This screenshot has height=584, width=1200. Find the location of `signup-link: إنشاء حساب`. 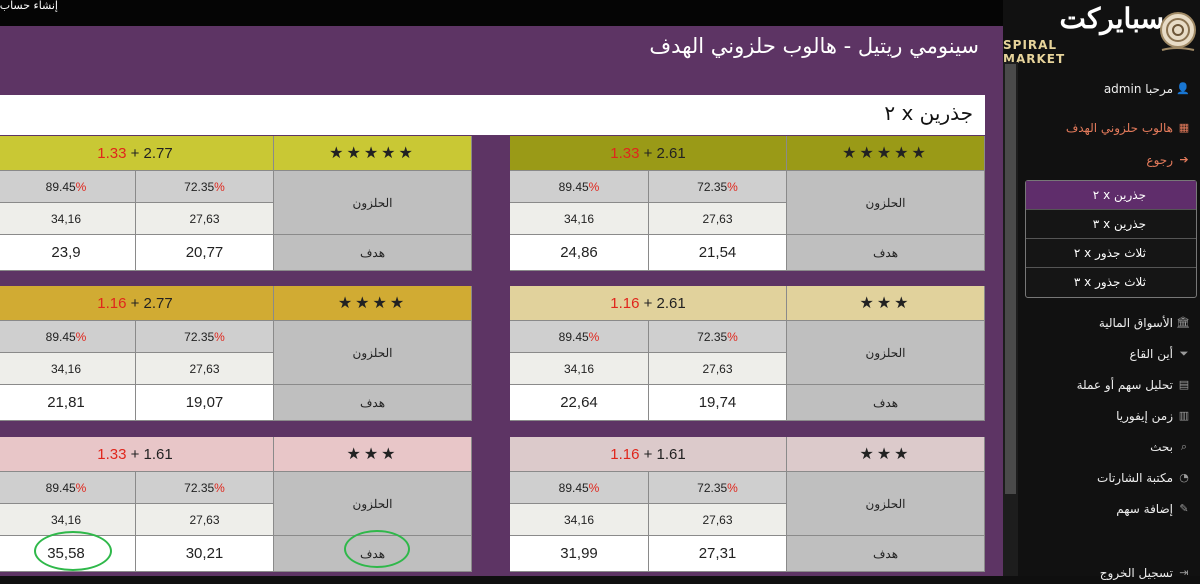

signup-link: إنشاء حساب is located at coordinates (29, 7).